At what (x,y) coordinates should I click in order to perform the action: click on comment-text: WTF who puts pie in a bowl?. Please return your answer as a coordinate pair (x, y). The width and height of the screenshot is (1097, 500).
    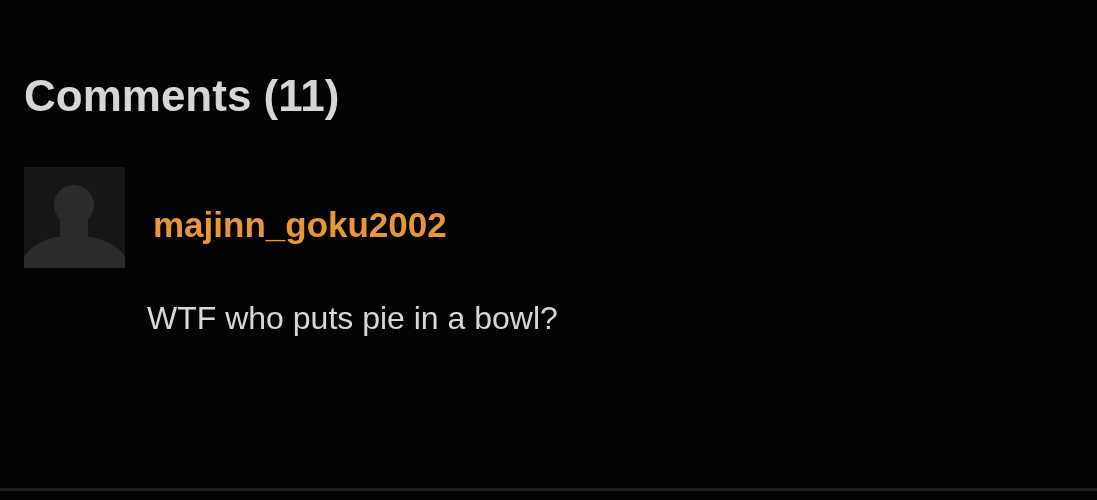
    Looking at the image, I should click on (353, 318).